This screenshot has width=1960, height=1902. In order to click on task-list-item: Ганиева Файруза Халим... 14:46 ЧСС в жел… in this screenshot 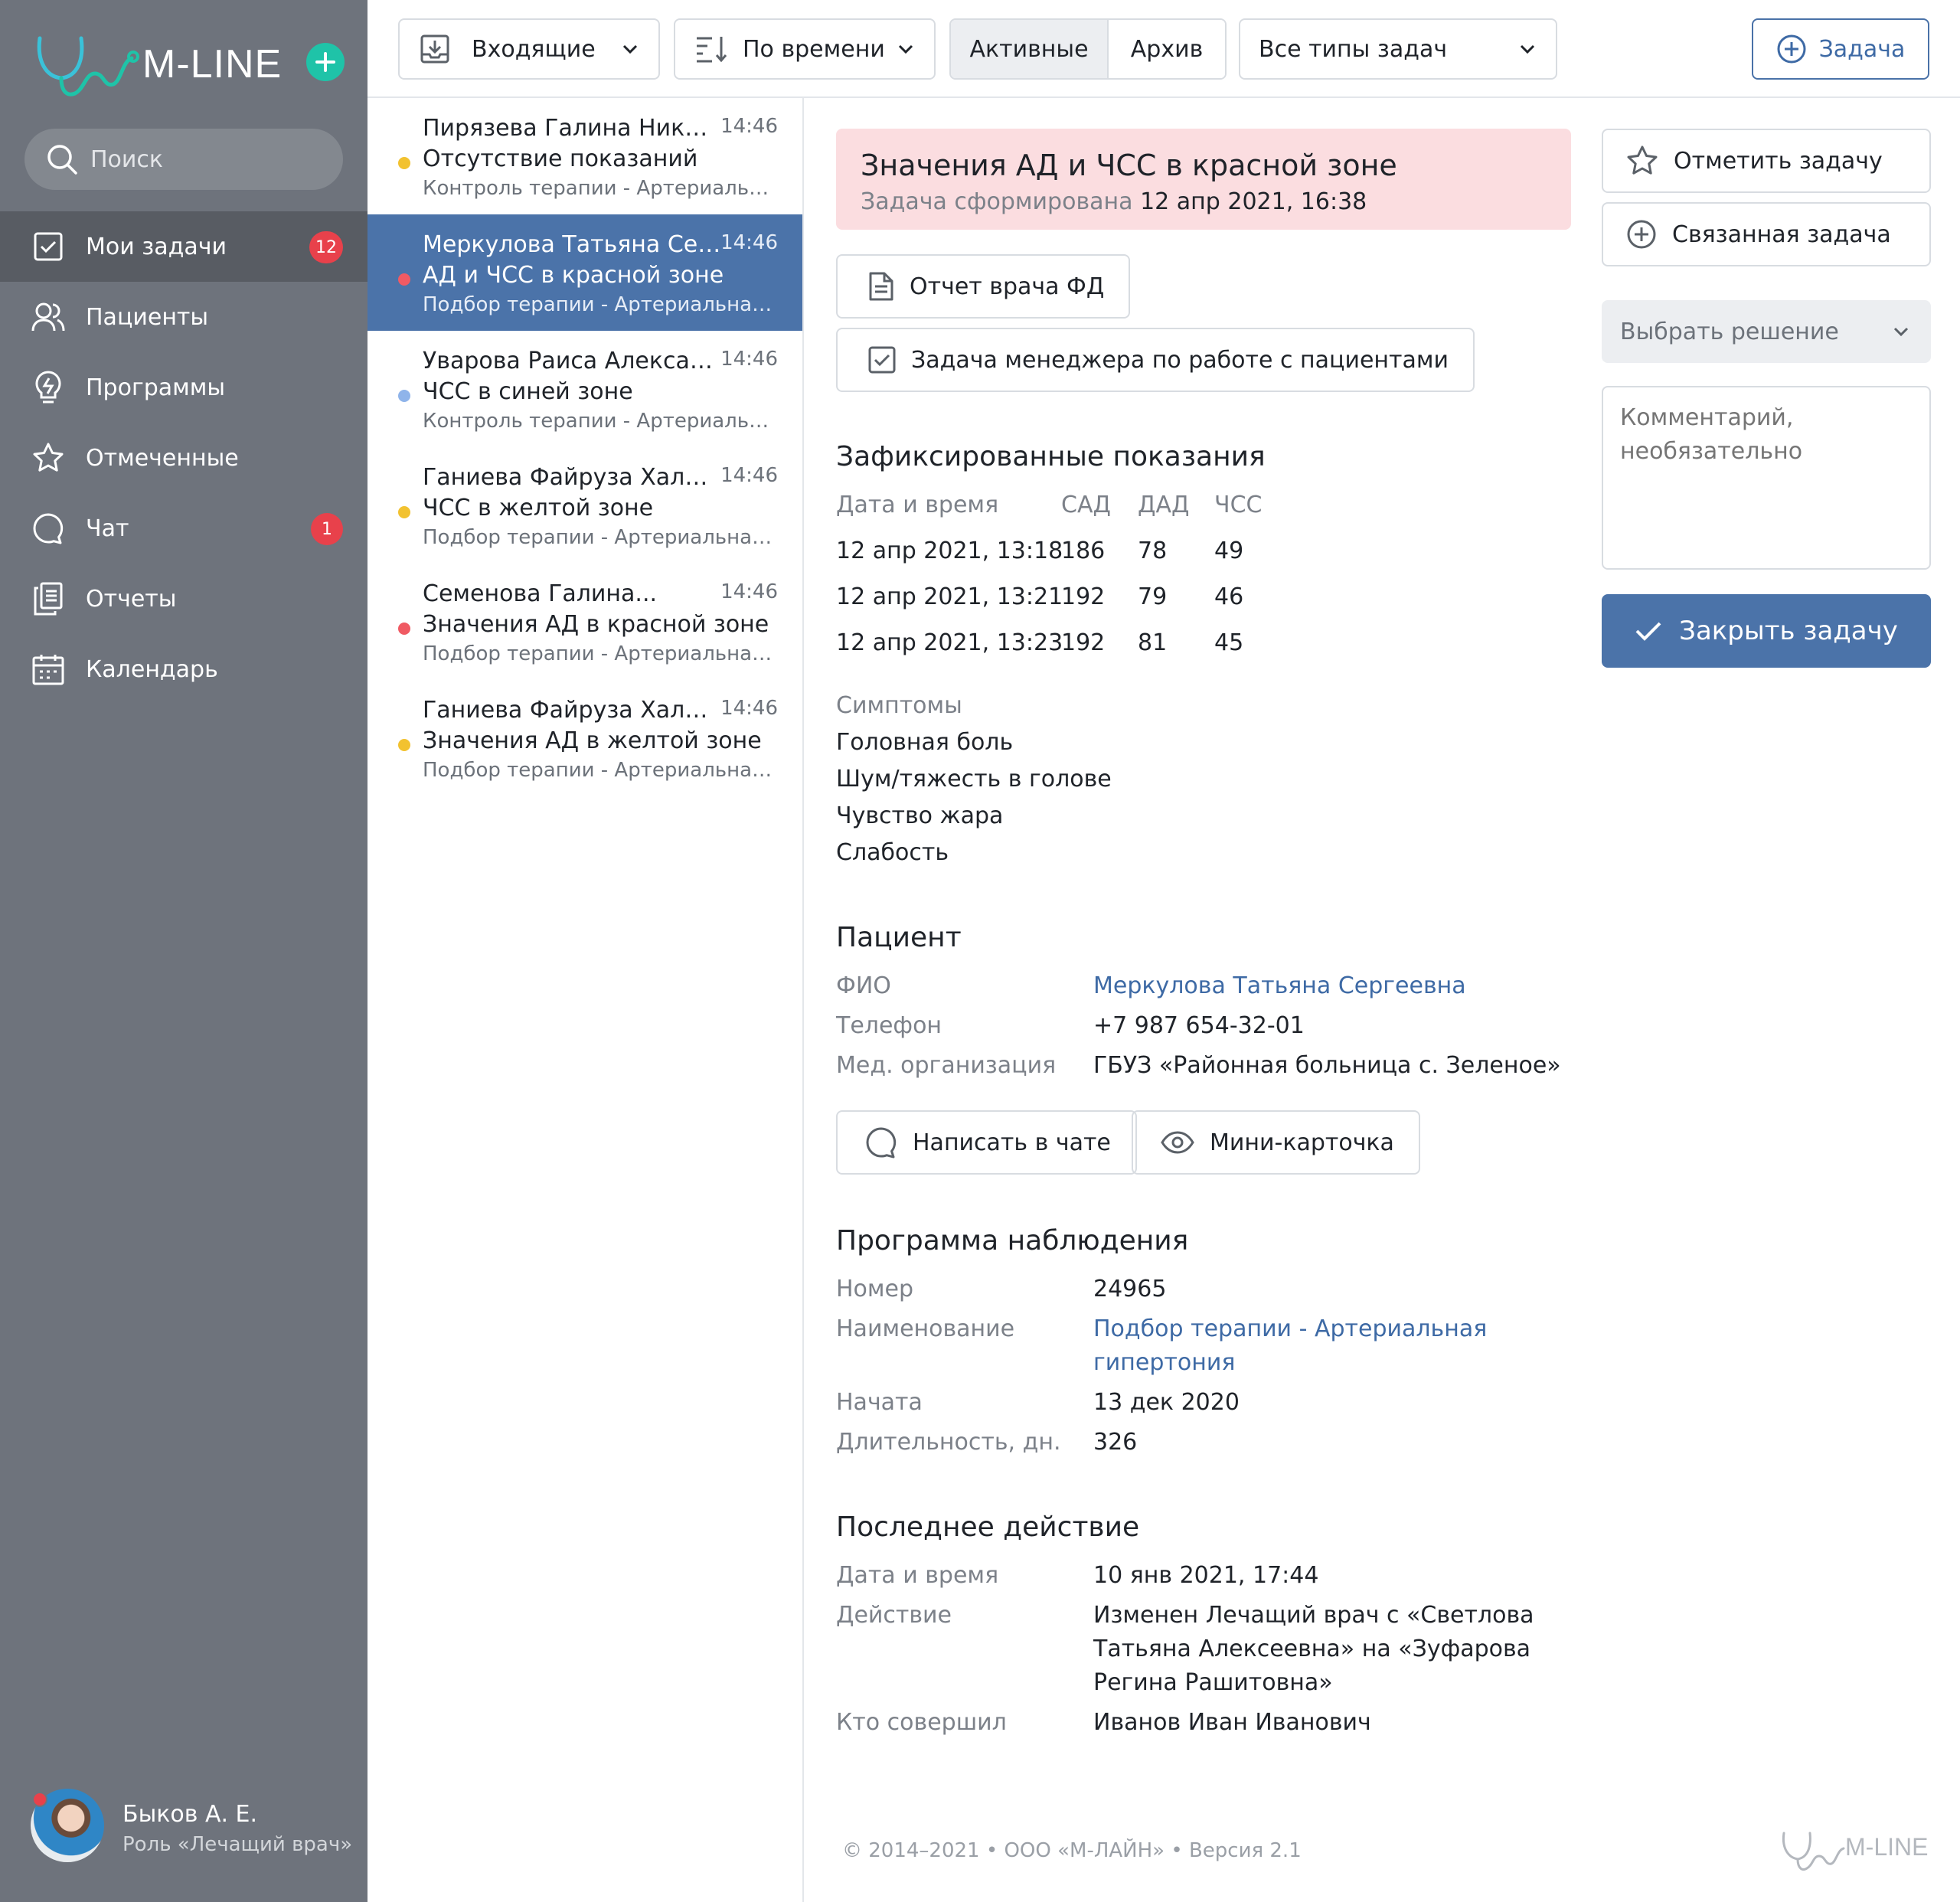, I will do `click(585, 505)`.